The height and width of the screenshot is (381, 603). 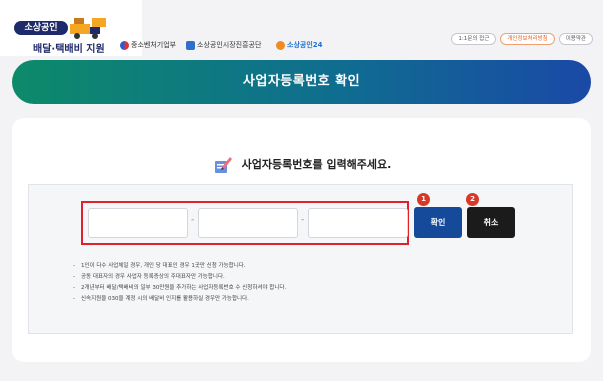 What do you see at coordinates (138, 223) in the screenshot?
I see `business-number-part1-input` at bounding box center [138, 223].